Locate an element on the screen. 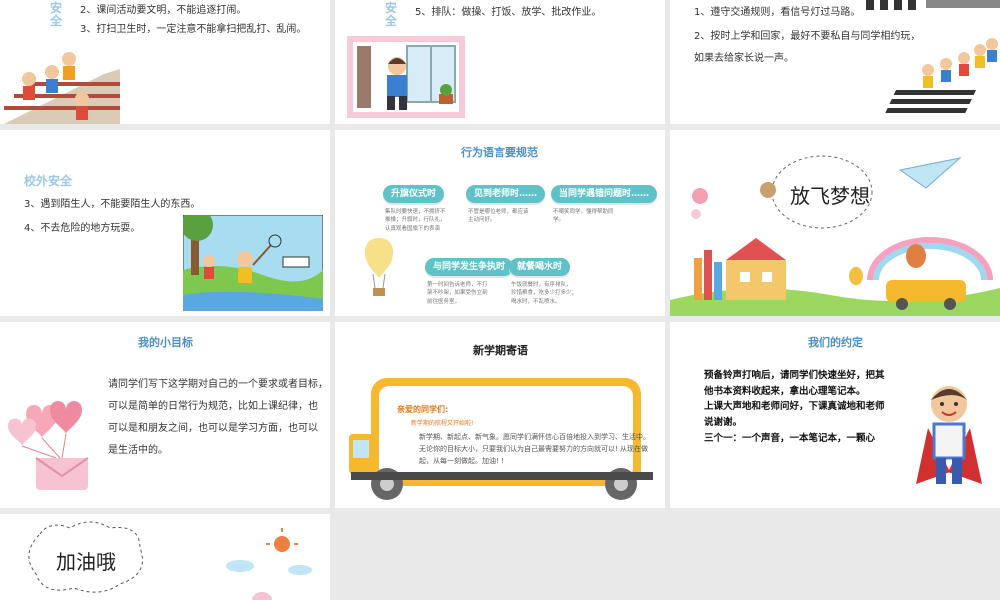 This screenshot has width=1000, height=600. letter-greeting: 亲爱的同学们: is located at coordinates (423, 409).